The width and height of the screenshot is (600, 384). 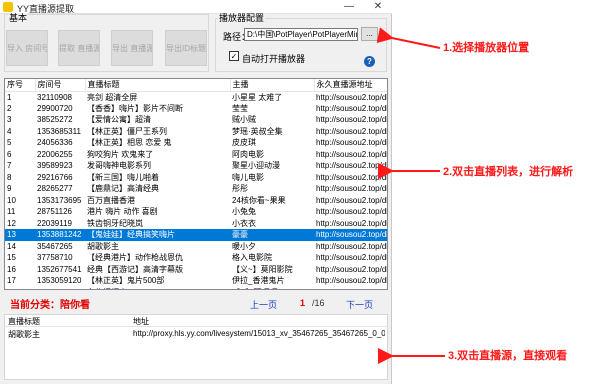 I want to click on annotation-step2: 2.双击直播列表，进行解析, so click(x=508, y=172).